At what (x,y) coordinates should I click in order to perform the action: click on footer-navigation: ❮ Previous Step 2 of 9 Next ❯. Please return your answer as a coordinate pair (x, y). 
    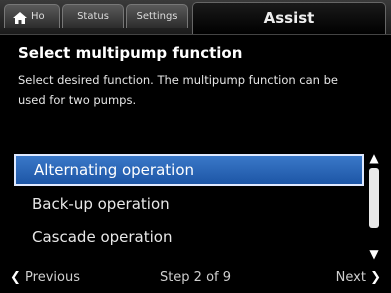
    Looking at the image, I should click on (195, 277).